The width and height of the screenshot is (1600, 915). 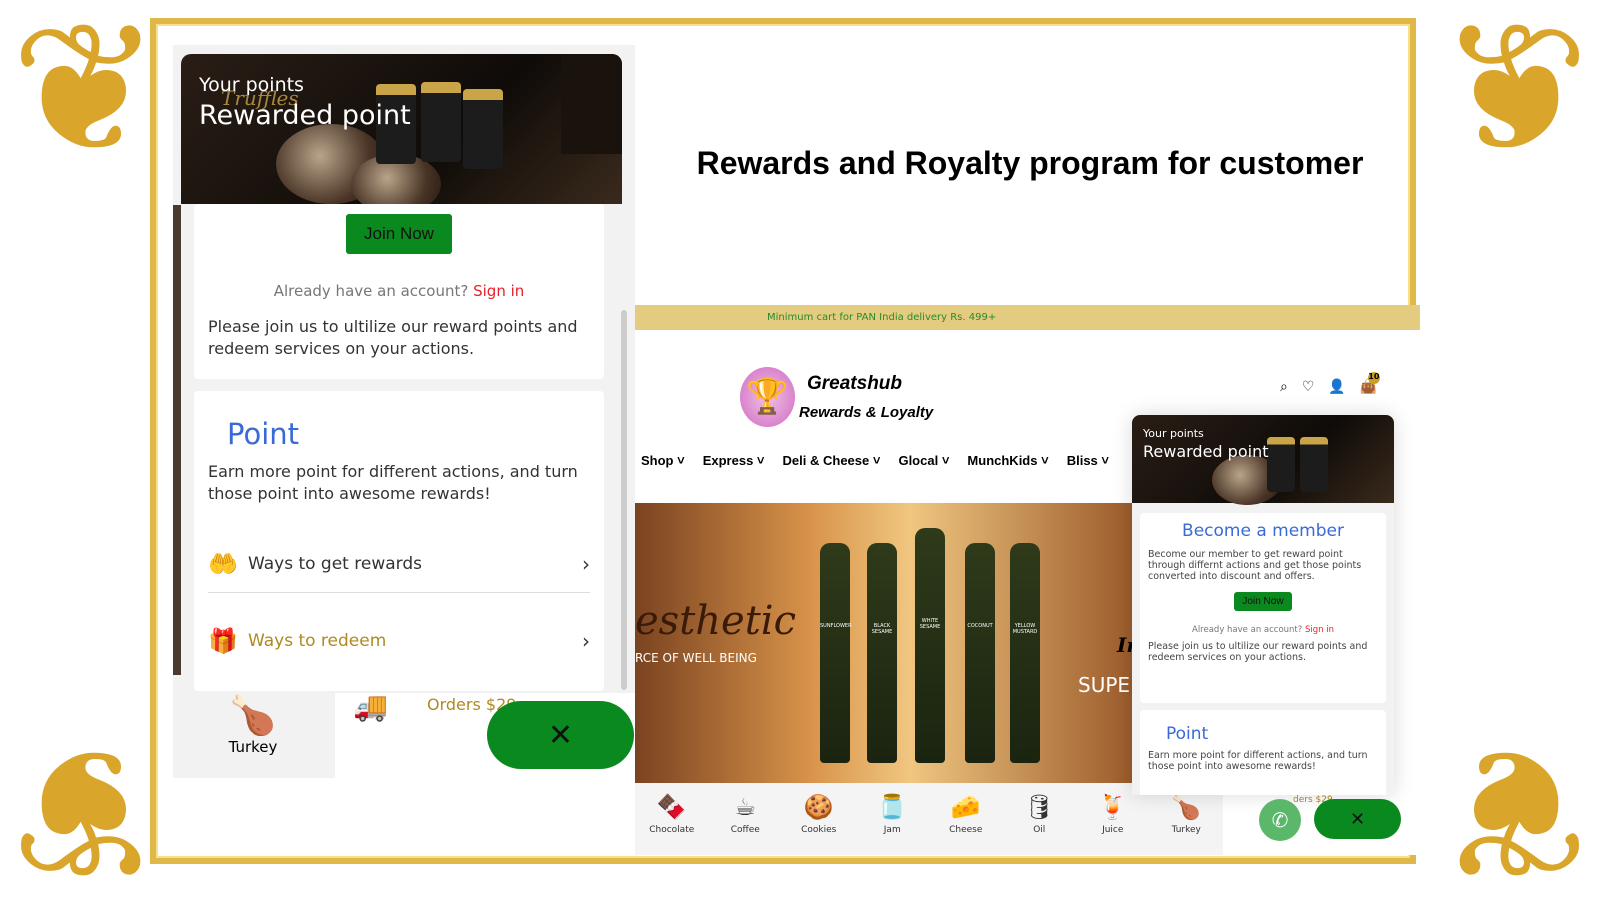 I want to click on close-panel-button: ✕, so click(x=560, y=735).